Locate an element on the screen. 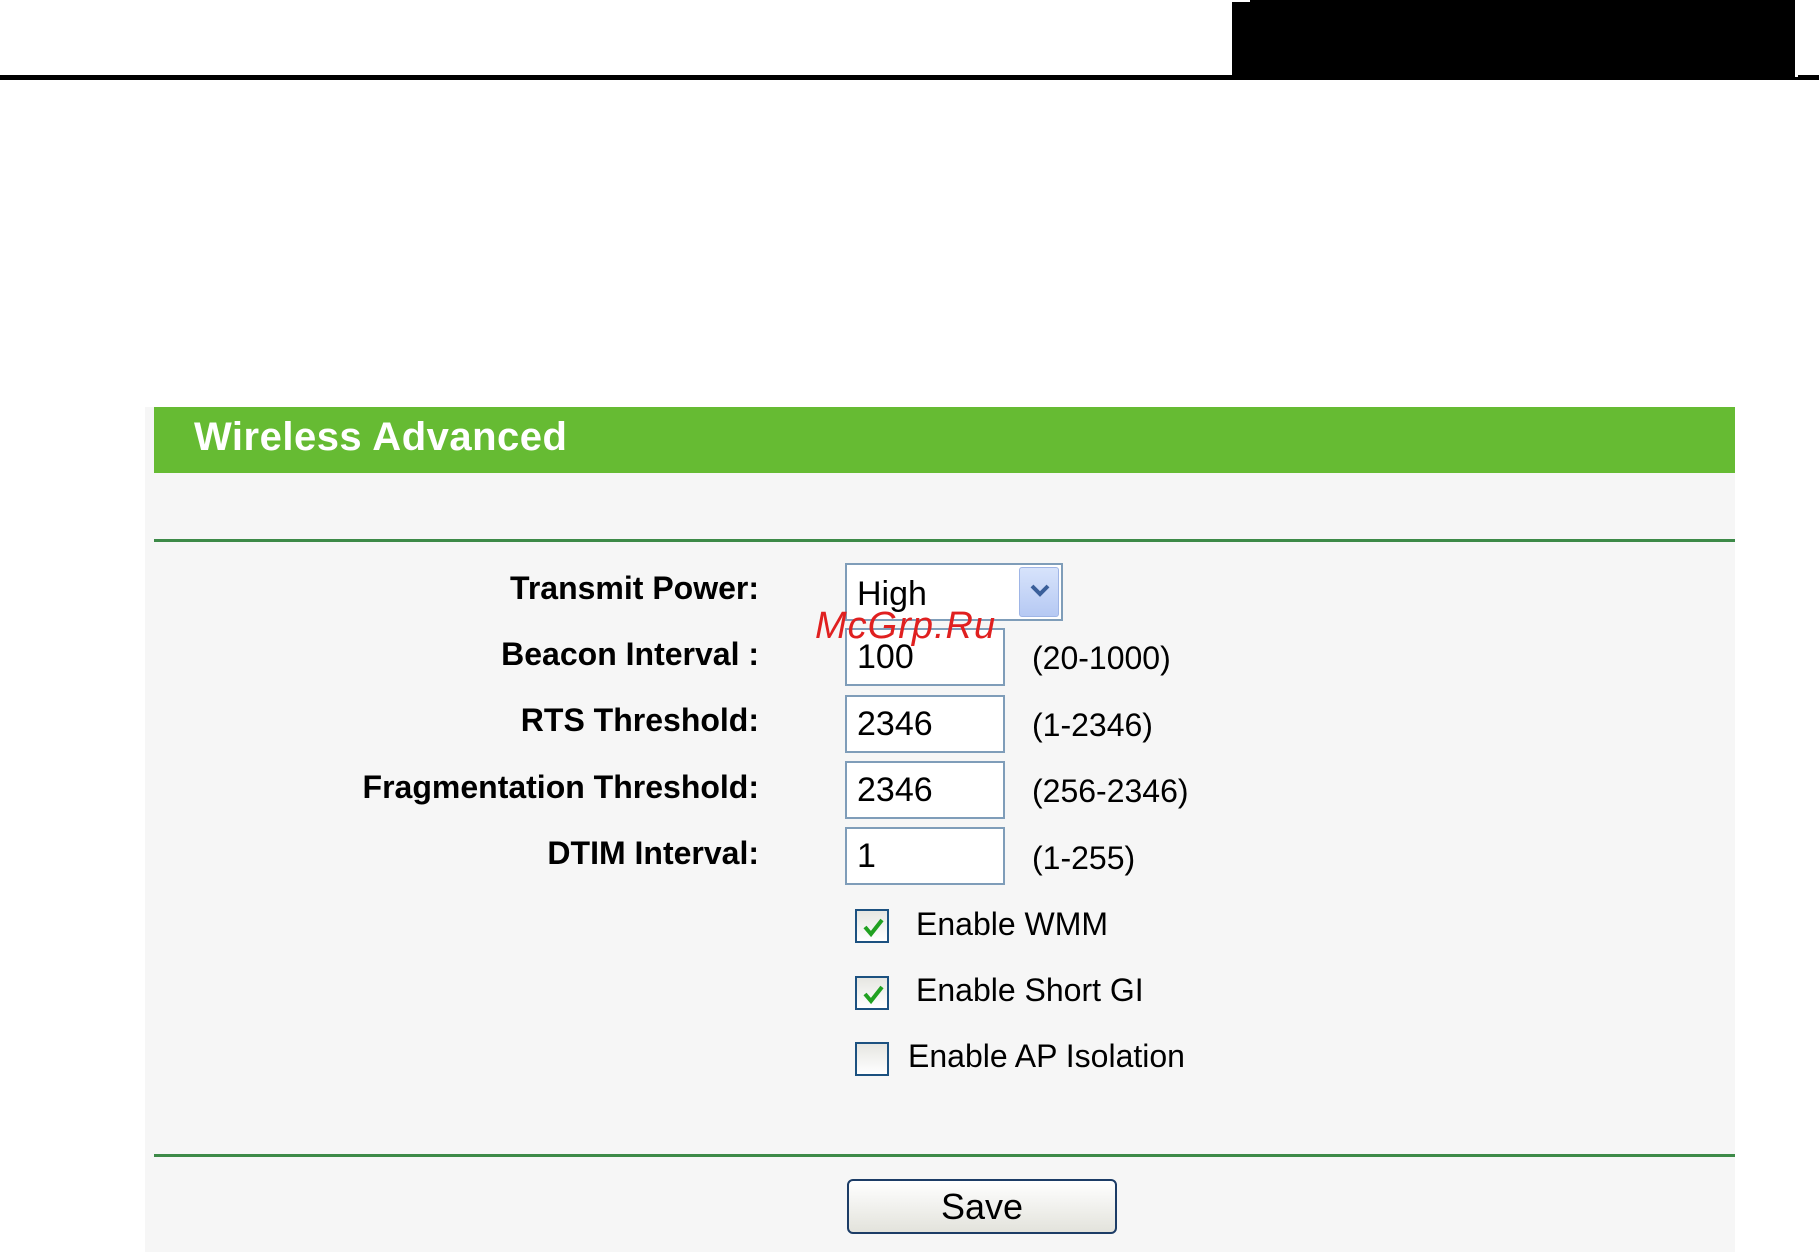  beacon-interval-range: (20-1000) is located at coordinates (1101, 658).